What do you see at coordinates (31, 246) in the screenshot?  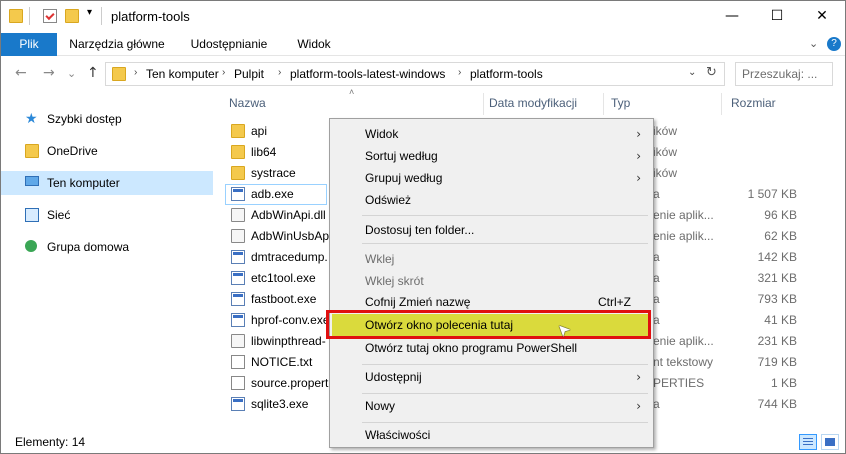 I see `homegroup-icon` at bounding box center [31, 246].